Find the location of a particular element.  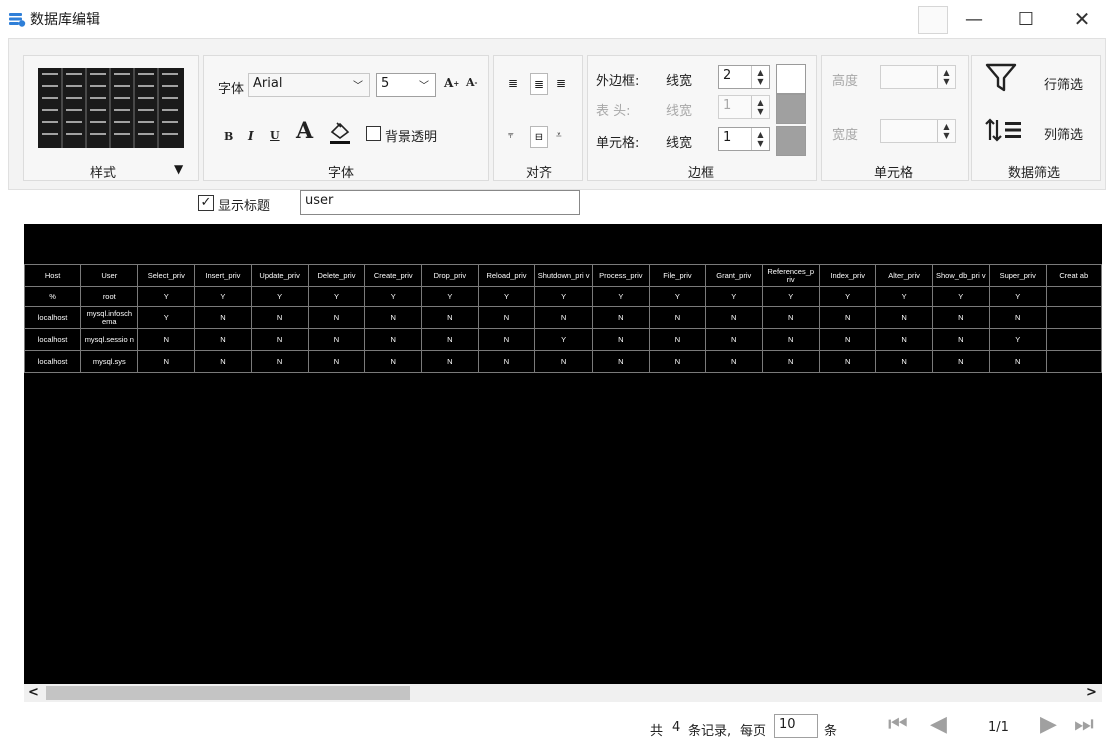

align-right-icon: ≣ is located at coordinates (561, 83).